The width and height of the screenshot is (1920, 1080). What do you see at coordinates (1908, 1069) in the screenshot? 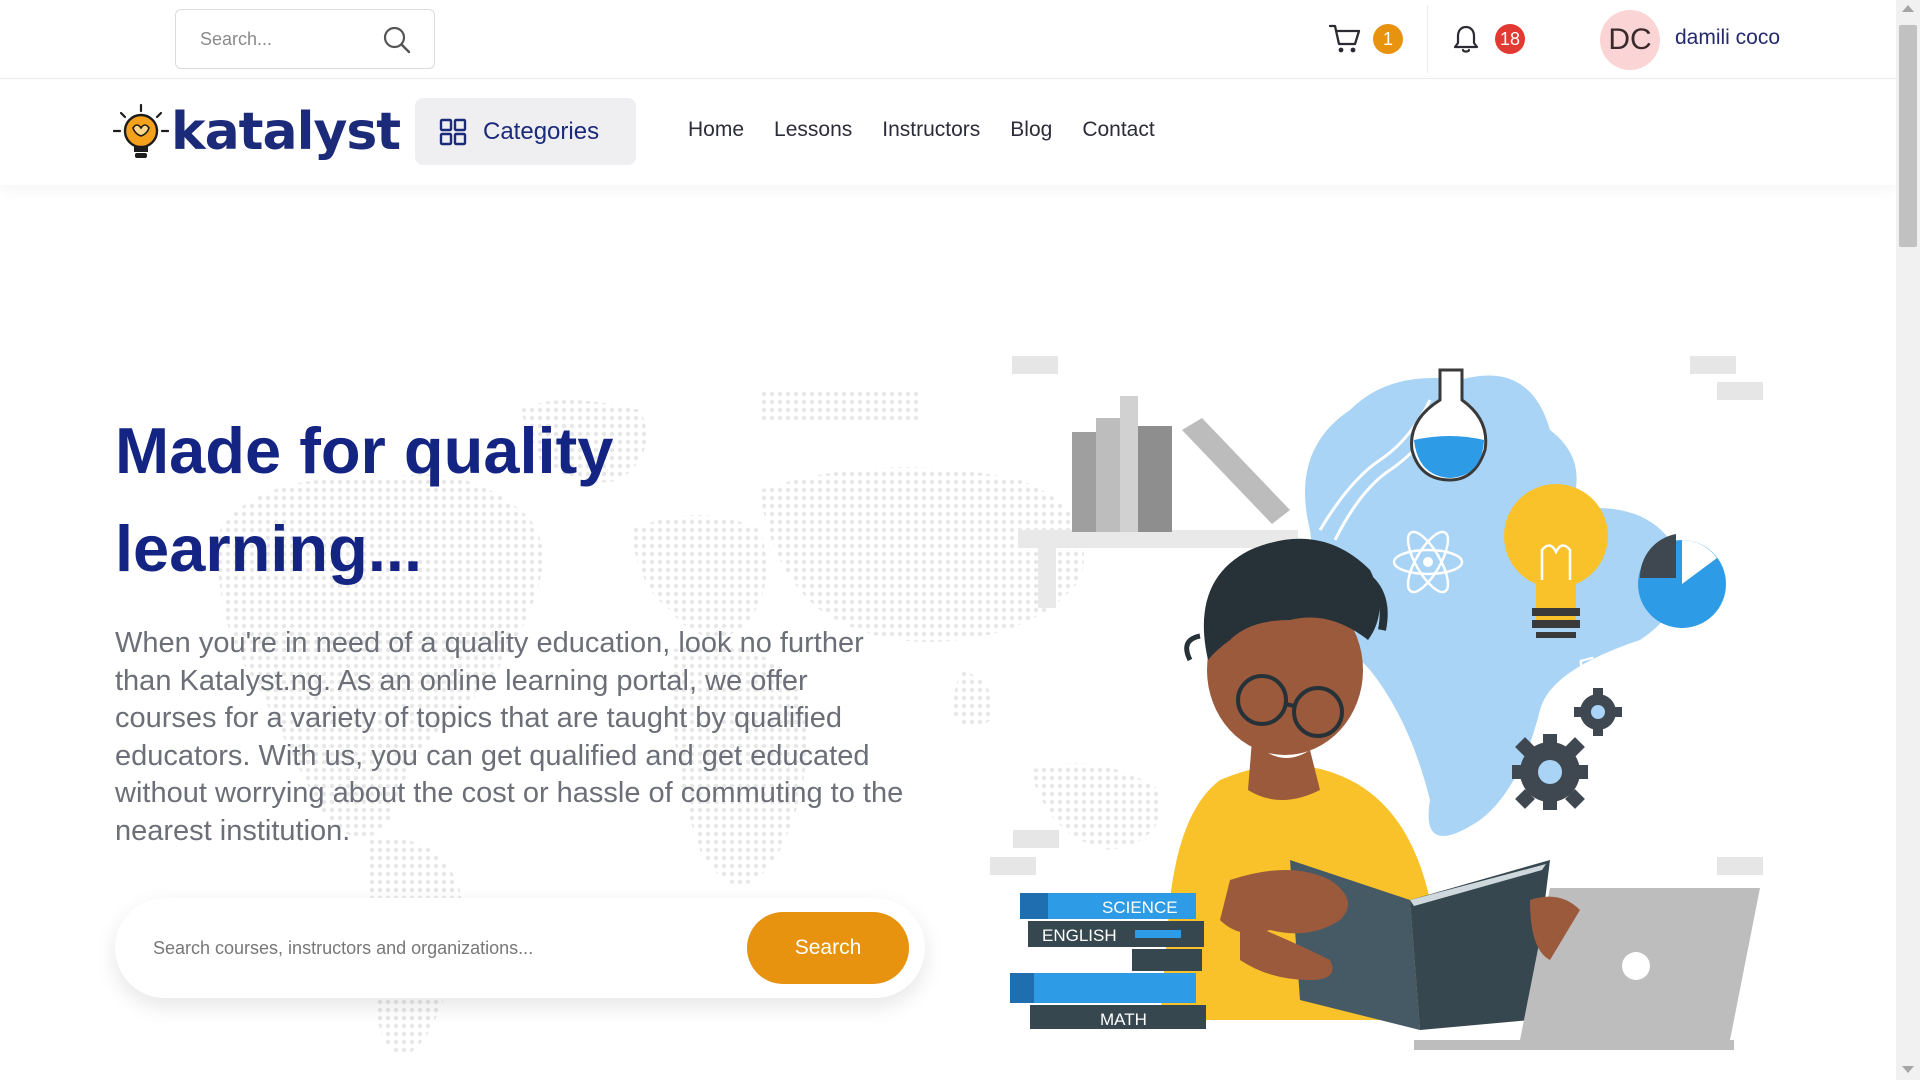
I see `scroll-down-arrow-icon` at bounding box center [1908, 1069].